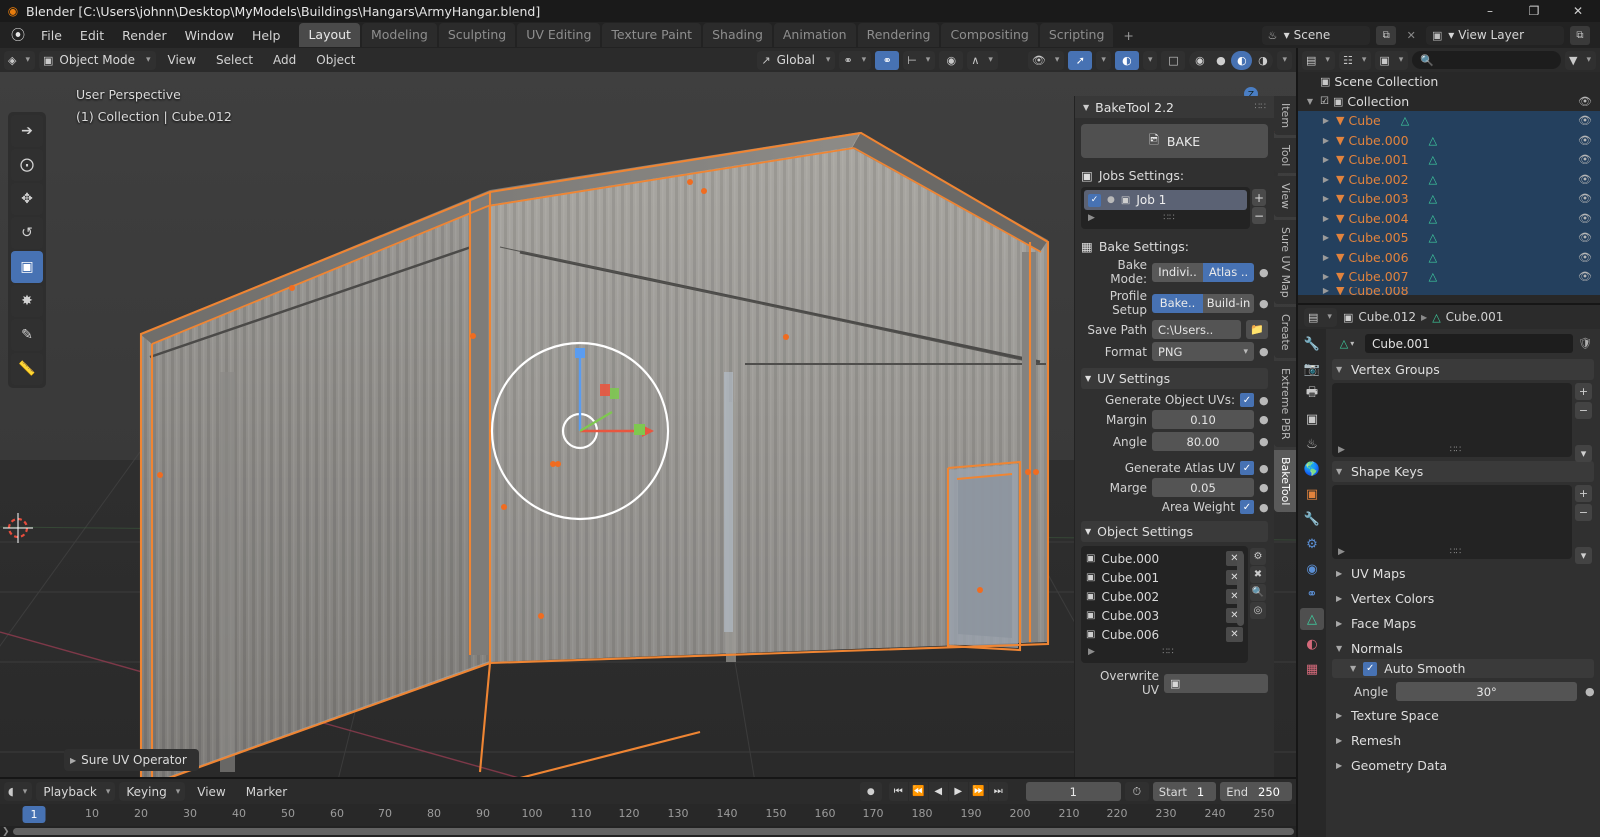  I want to click on falloff-selector: ∧ ▾, so click(982, 60).